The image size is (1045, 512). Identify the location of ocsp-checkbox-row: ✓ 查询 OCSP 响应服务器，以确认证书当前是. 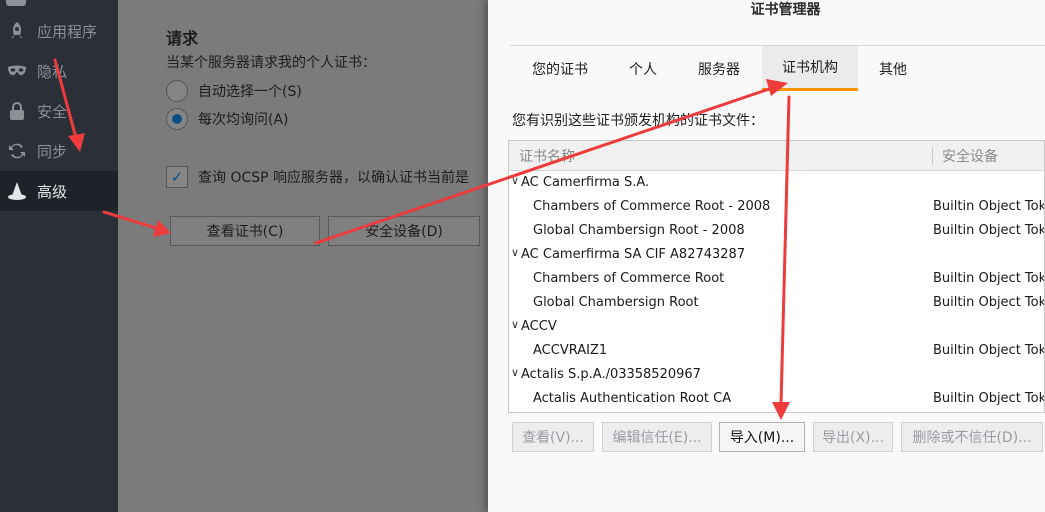
(317, 177).